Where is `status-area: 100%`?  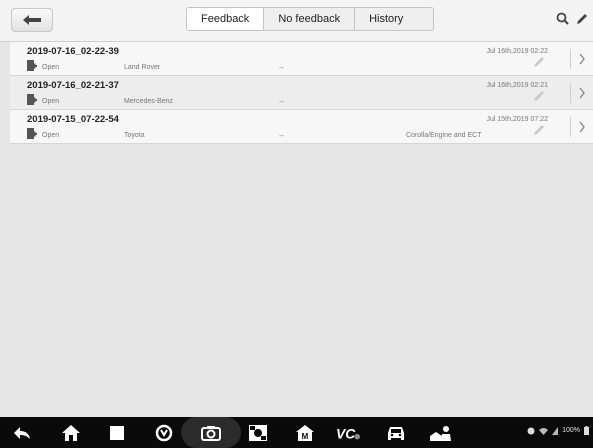
status-area: 100% is located at coordinates (558, 430).